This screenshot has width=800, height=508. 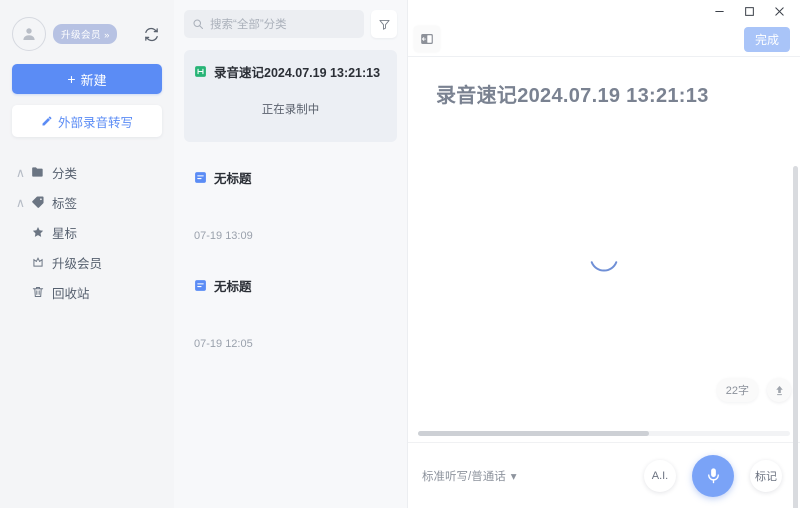 I want to click on note-header: 录音速记2024.07.19 13:21:13, so click(x=290, y=71).